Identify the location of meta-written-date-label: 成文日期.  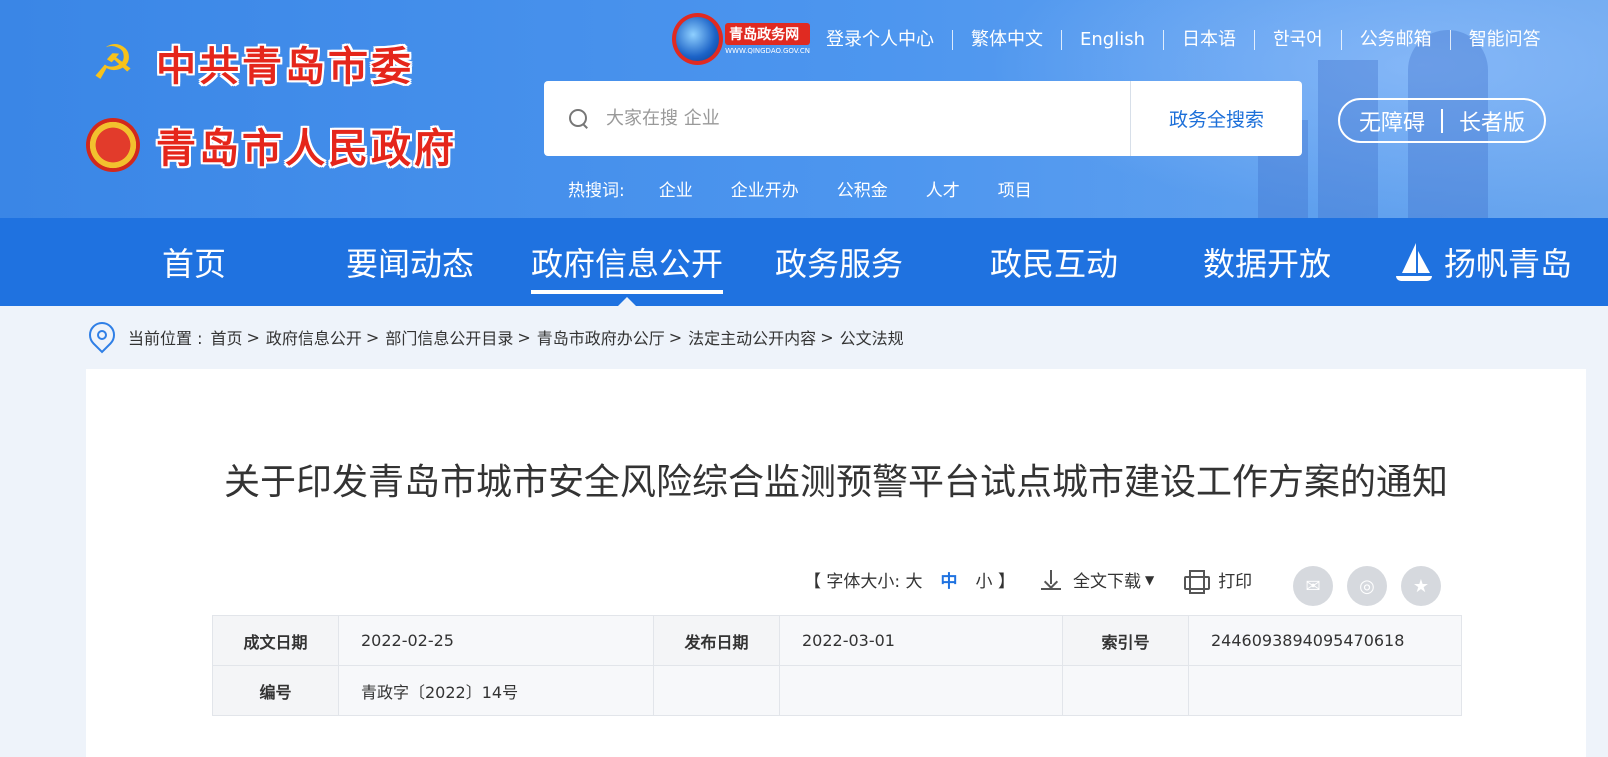
(275, 640).